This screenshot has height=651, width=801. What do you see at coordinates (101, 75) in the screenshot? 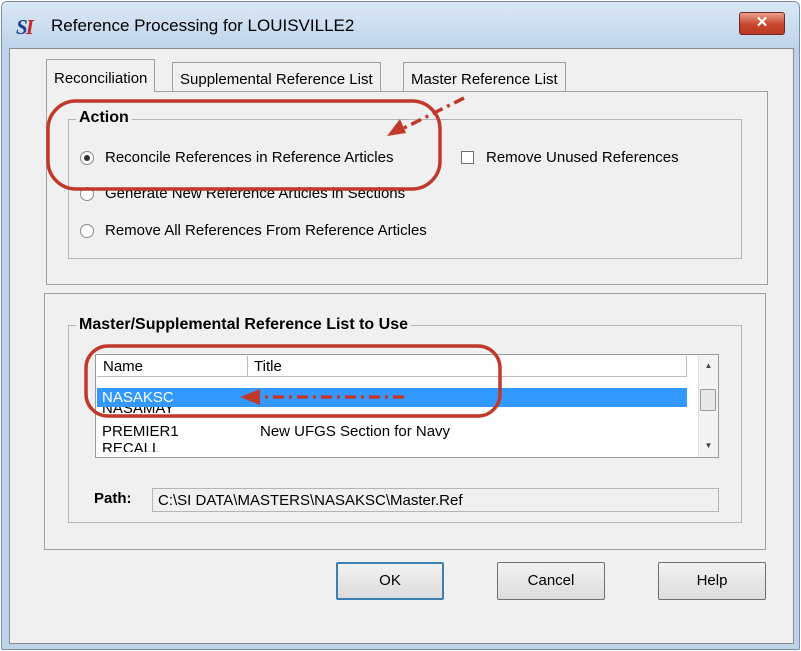
I see `tab-reconciliation: Reconciliation` at bounding box center [101, 75].